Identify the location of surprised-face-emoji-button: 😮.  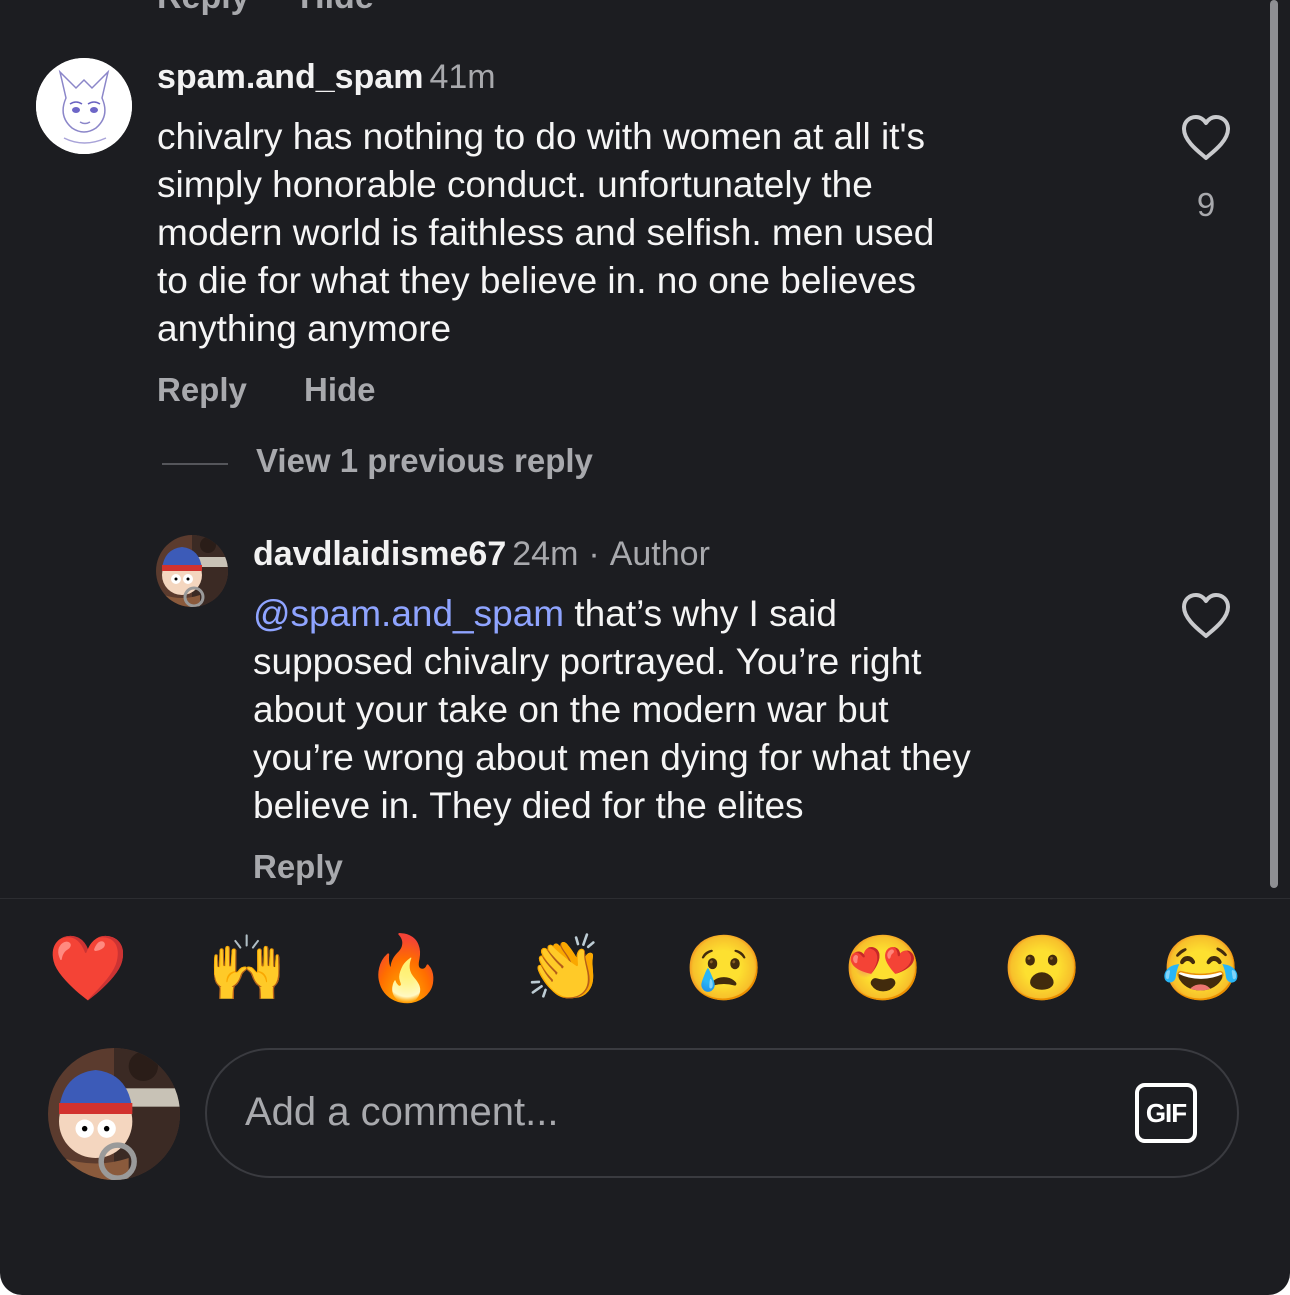
(1042, 968).